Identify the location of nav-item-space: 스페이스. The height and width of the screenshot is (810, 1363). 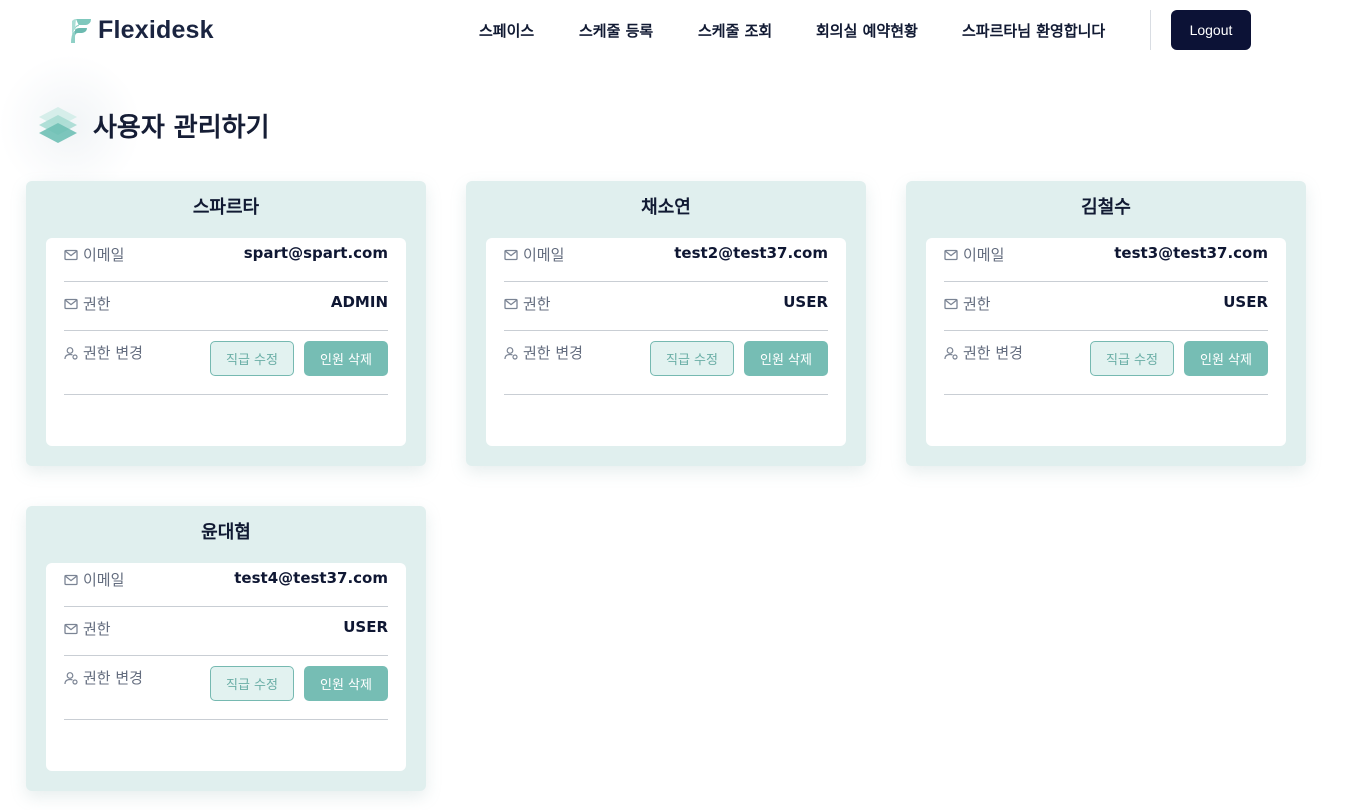
(506, 30).